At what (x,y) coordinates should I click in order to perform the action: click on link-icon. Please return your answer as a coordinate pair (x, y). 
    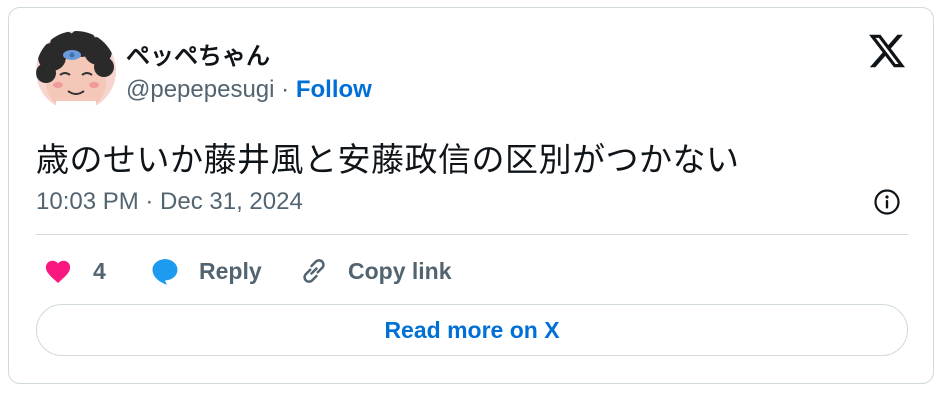
    Looking at the image, I should click on (314, 271).